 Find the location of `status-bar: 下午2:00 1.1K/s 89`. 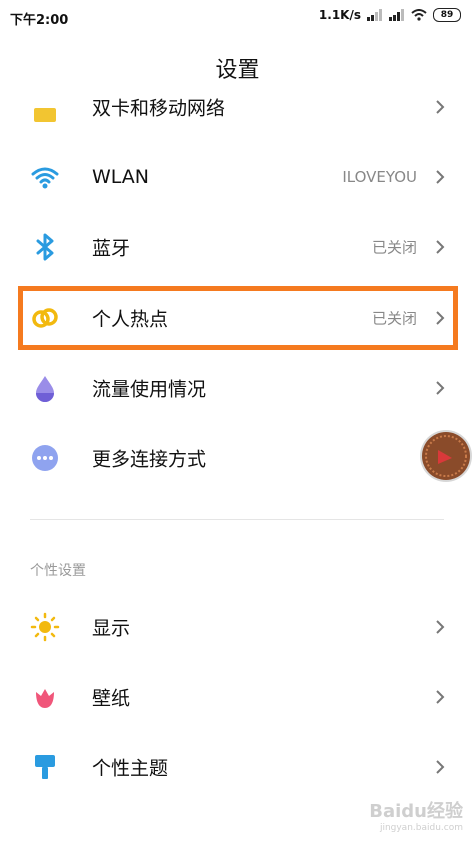

status-bar: 下午2:00 1.1K/s 89 is located at coordinates (237, 17).